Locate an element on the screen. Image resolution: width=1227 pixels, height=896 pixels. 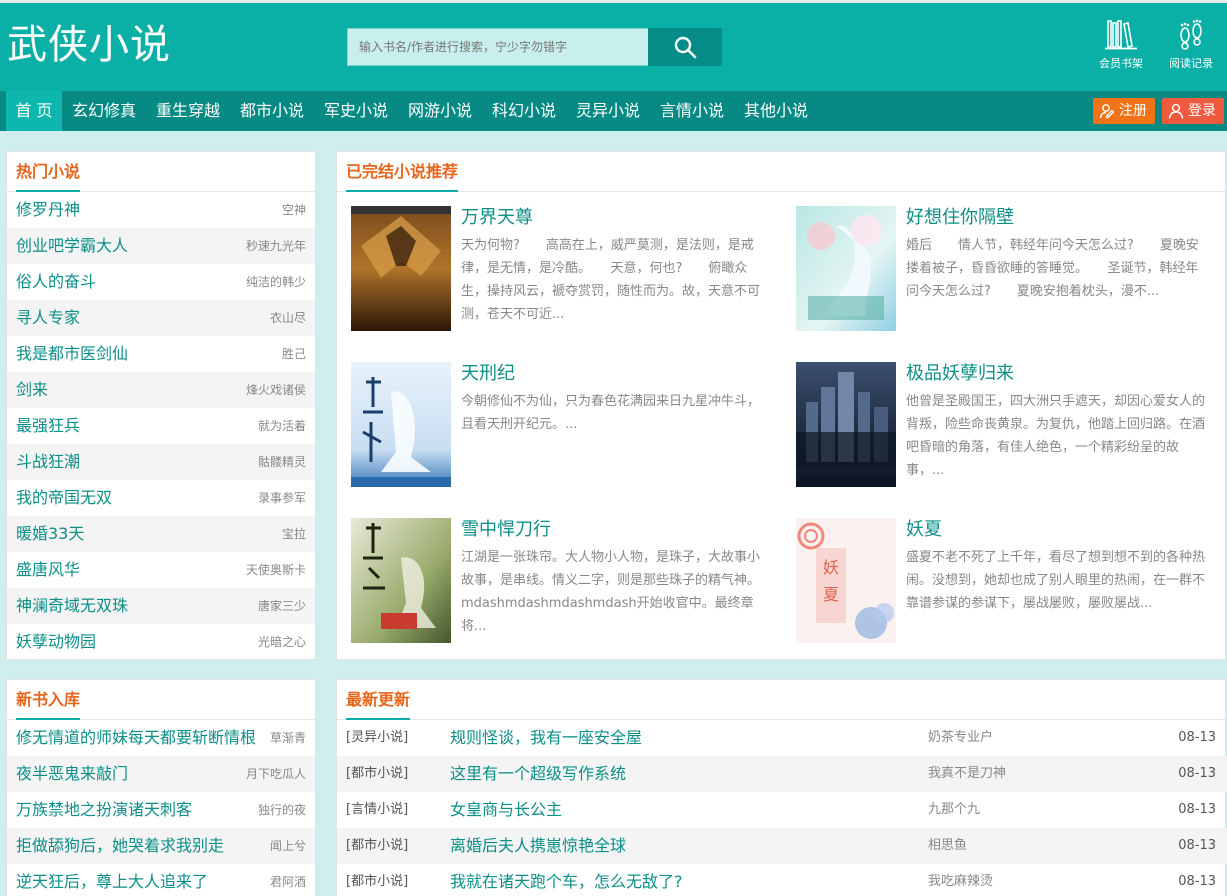
list-item: 剑来 烽火戏诸侯 is located at coordinates (161, 390).